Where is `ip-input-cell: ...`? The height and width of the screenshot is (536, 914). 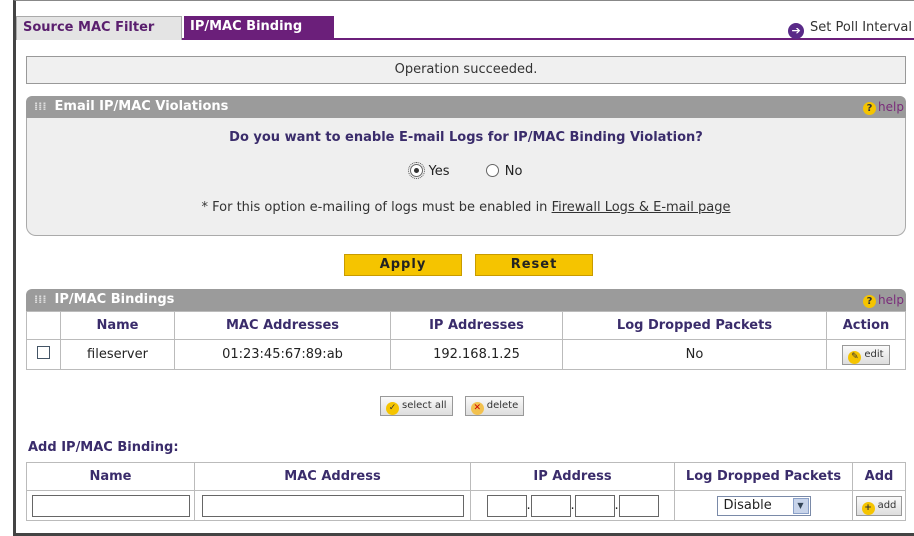 ip-input-cell: ... is located at coordinates (572, 505).